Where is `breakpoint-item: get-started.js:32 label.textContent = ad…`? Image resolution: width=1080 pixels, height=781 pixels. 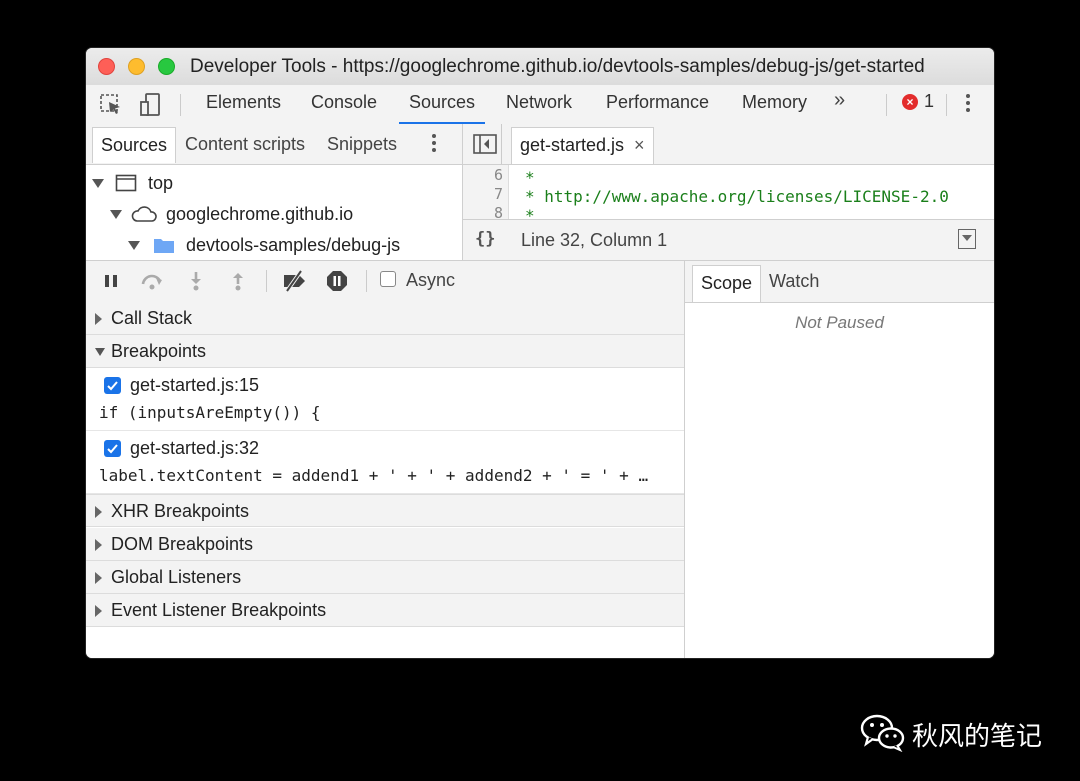 breakpoint-item: get-started.js:32 label.textContent = ad… is located at coordinates (385, 462).